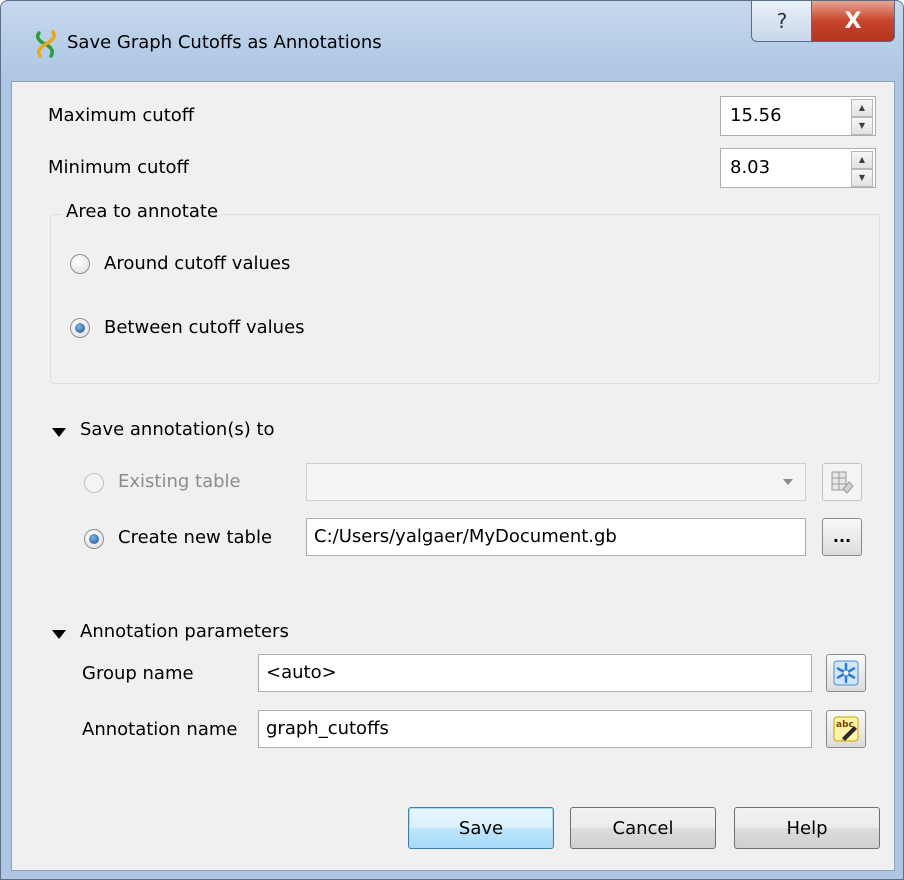 The image size is (904, 880). I want to click on existing-table-combobox, so click(556, 482).